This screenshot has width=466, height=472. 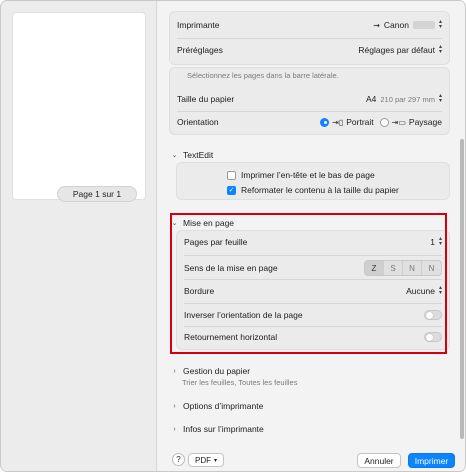 I want to click on presets-row: Préréglages Réglages par défaut ▴ ▾, so click(x=309, y=49).